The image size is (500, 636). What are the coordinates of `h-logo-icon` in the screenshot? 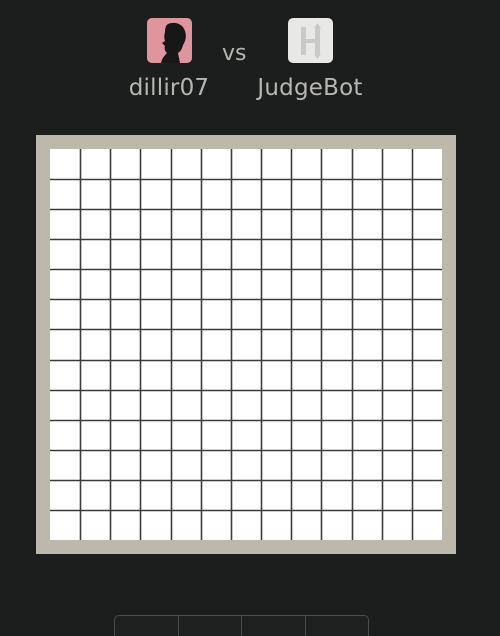 It's located at (310, 40).